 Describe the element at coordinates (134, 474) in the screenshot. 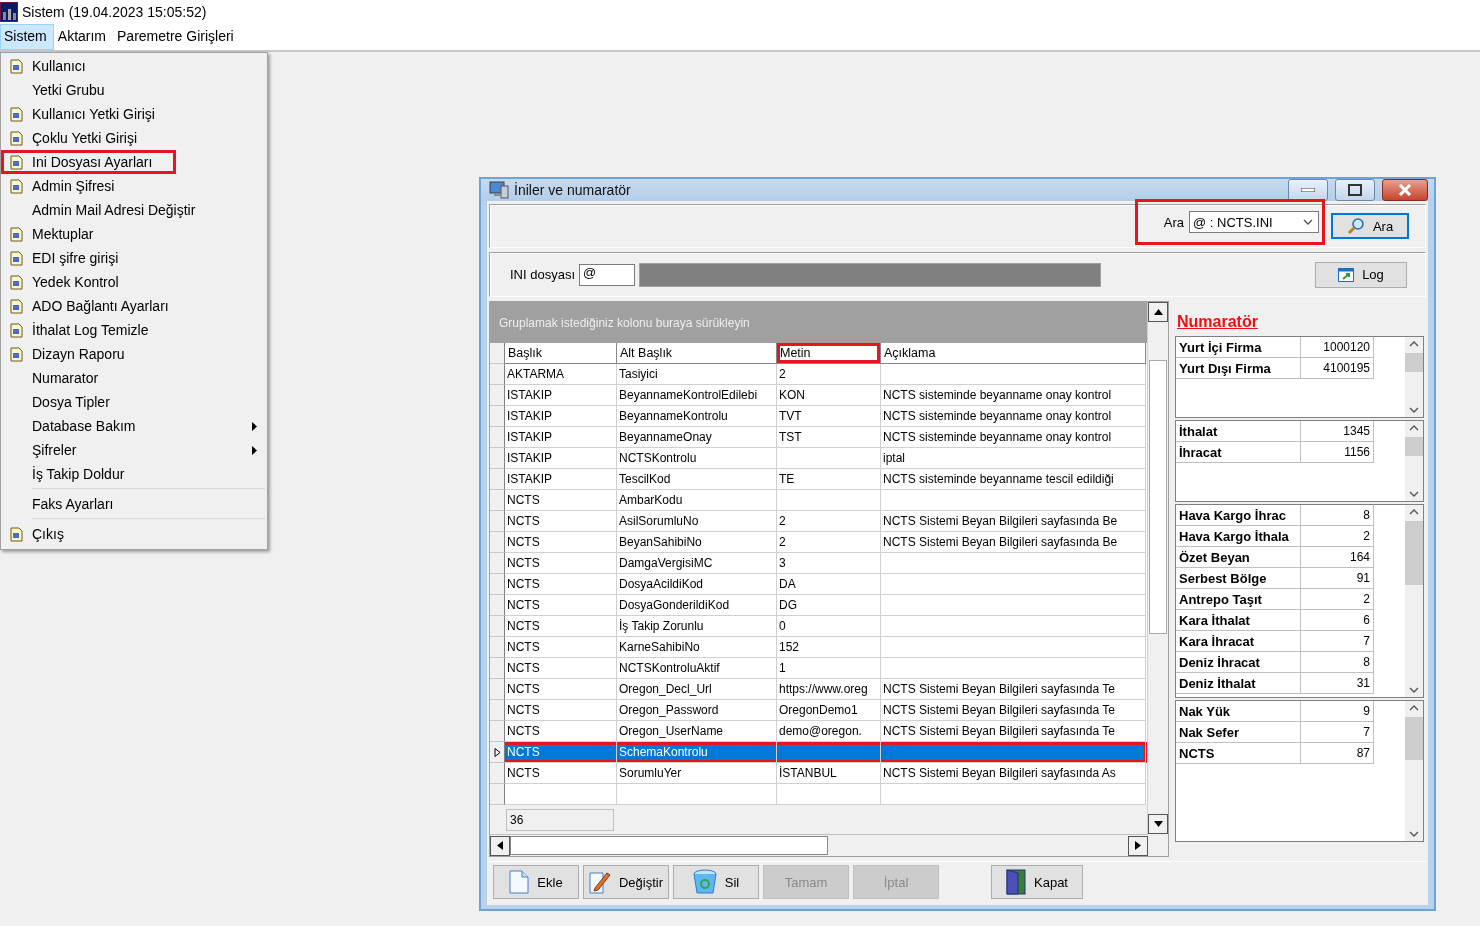

I see `menu-item: İş Takip Doldur` at that location.